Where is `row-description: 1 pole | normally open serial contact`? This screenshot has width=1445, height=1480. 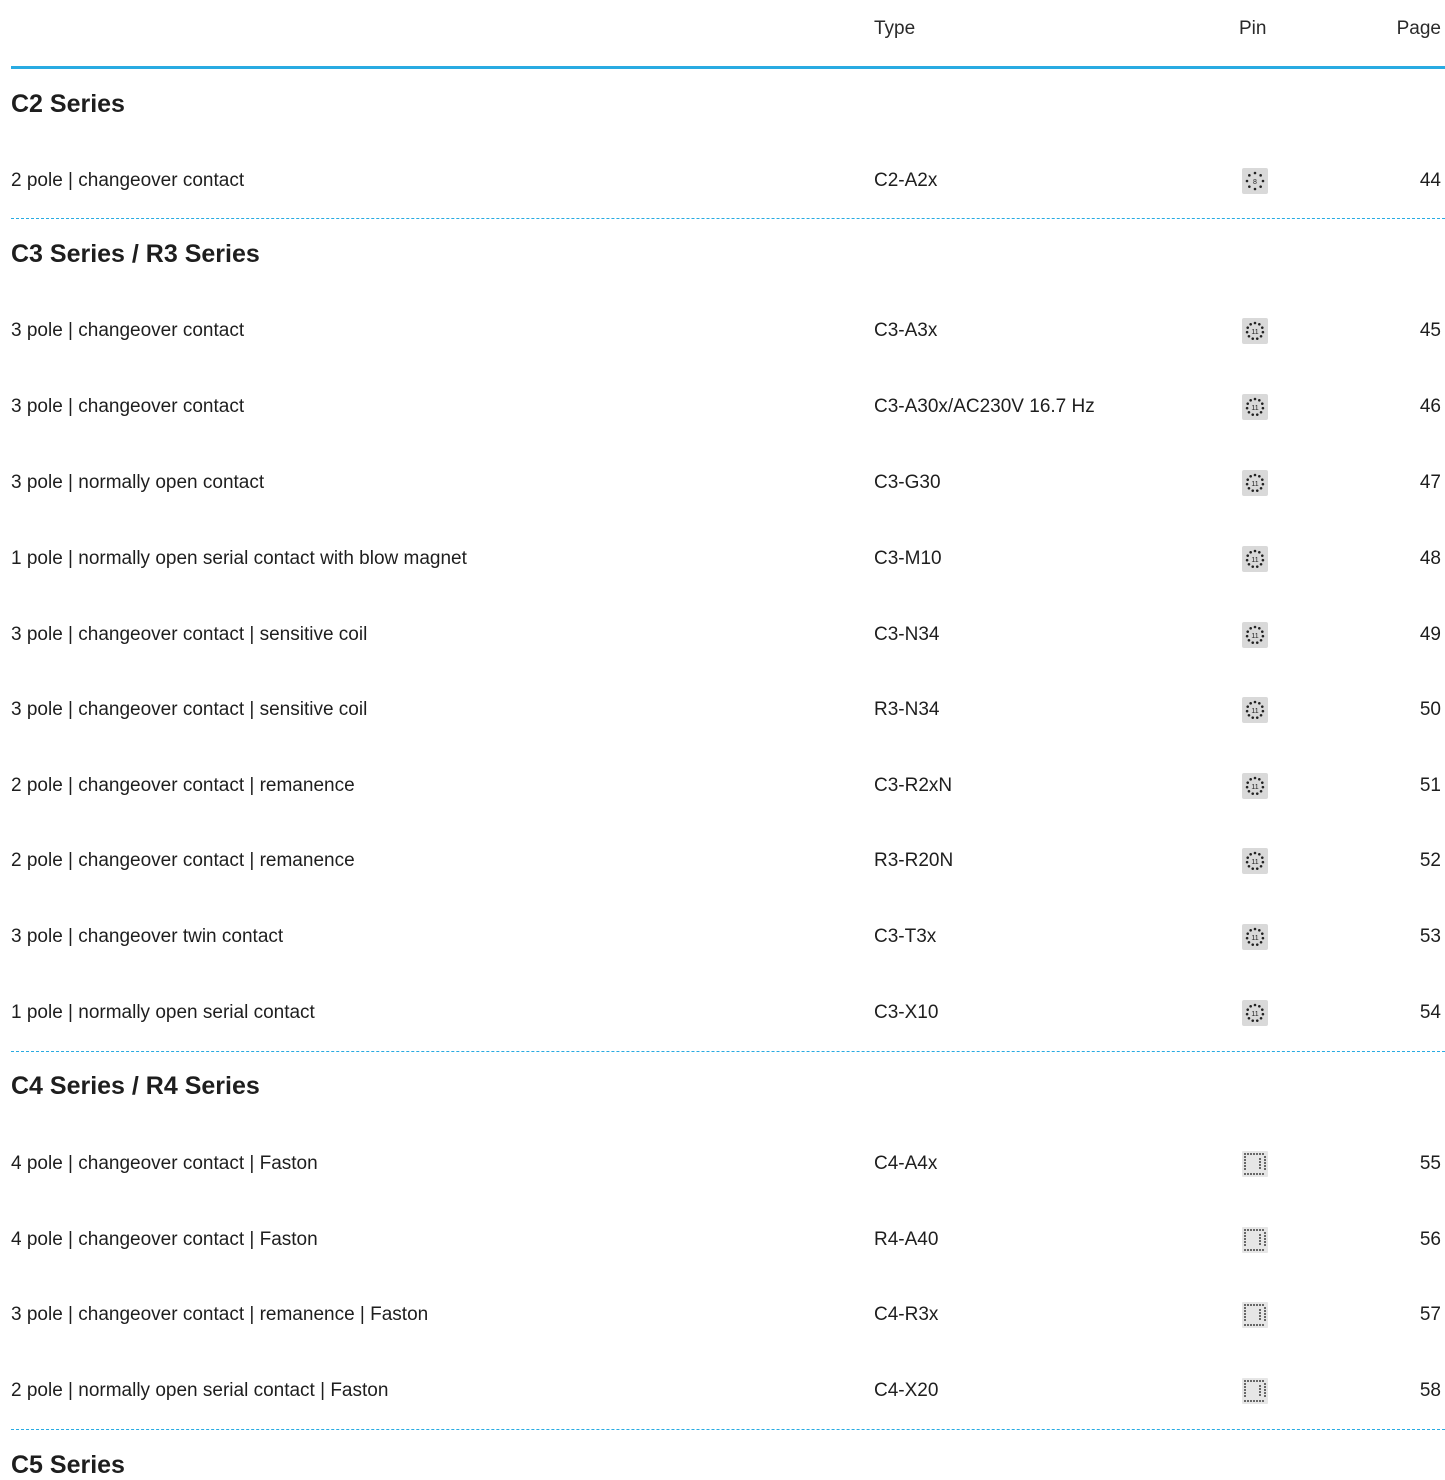 row-description: 1 pole | normally open serial contact is located at coordinates (163, 1012).